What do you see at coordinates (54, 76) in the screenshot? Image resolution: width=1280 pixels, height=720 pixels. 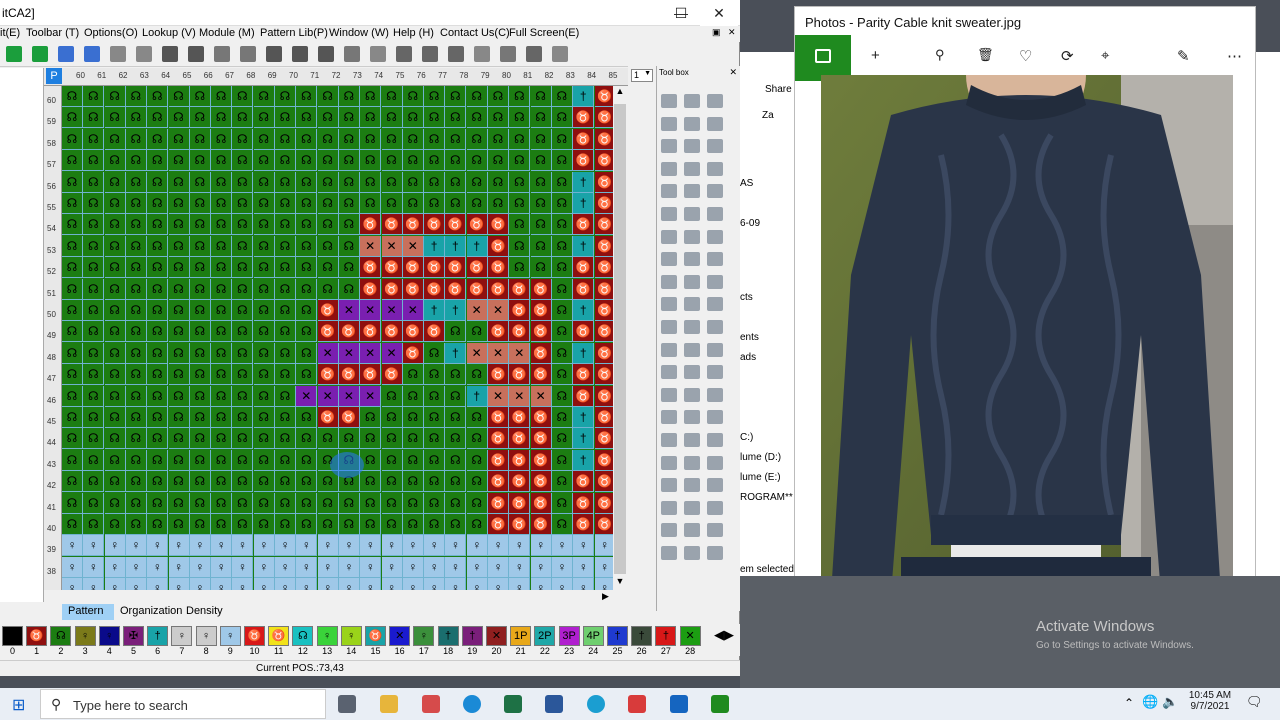 I see `pattern-mode-box: P` at bounding box center [54, 76].